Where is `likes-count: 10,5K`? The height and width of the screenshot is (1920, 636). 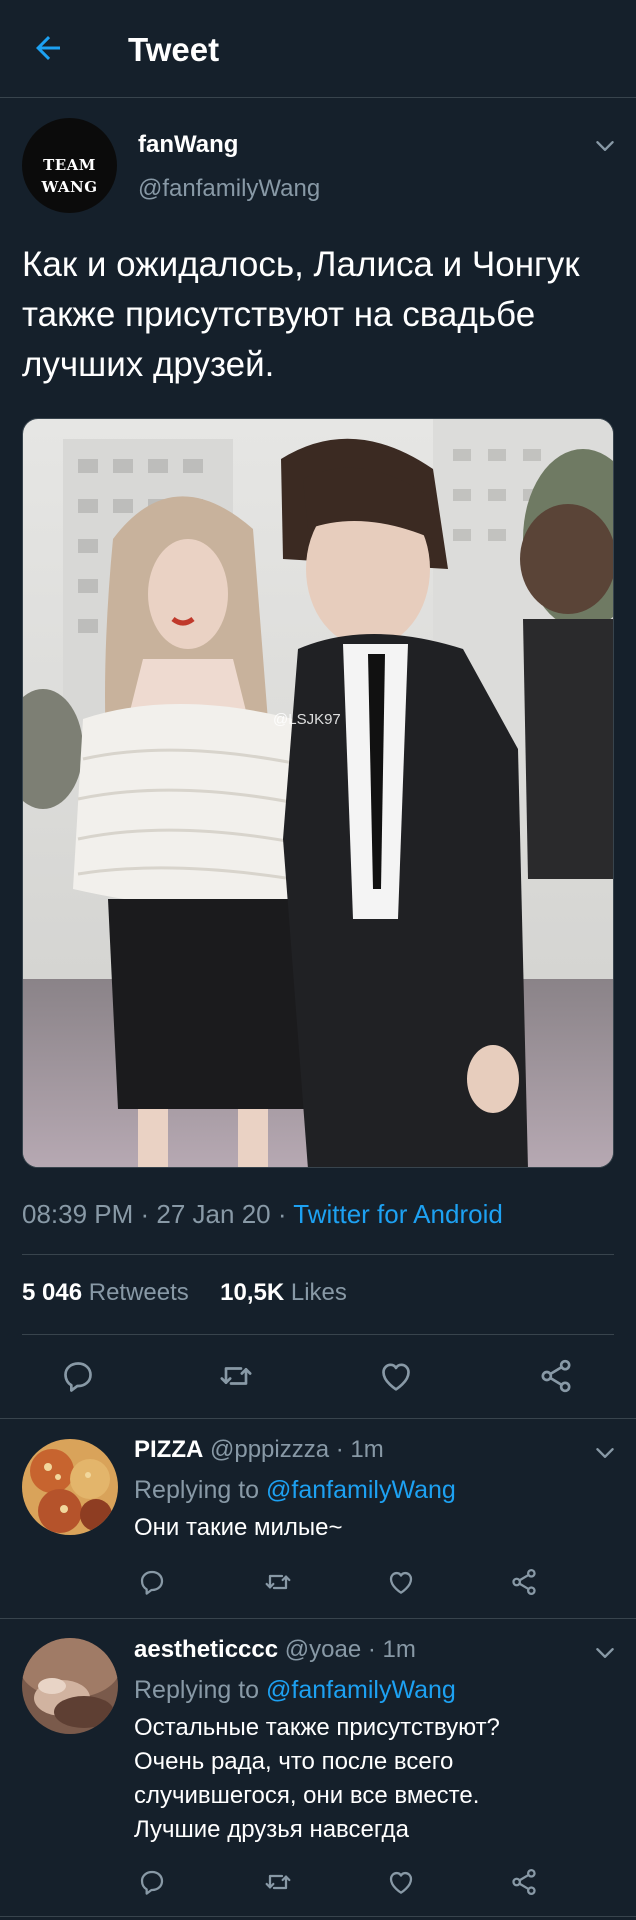 likes-count: 10,5K is located at coordinates (252, 1292).